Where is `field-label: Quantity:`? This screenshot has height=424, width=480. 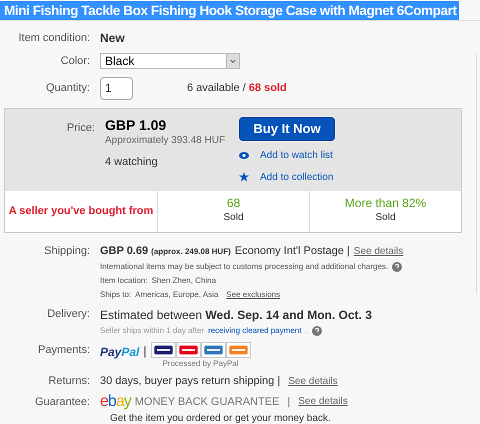
field-label: Quantity: is located at coordinates (68, 88).